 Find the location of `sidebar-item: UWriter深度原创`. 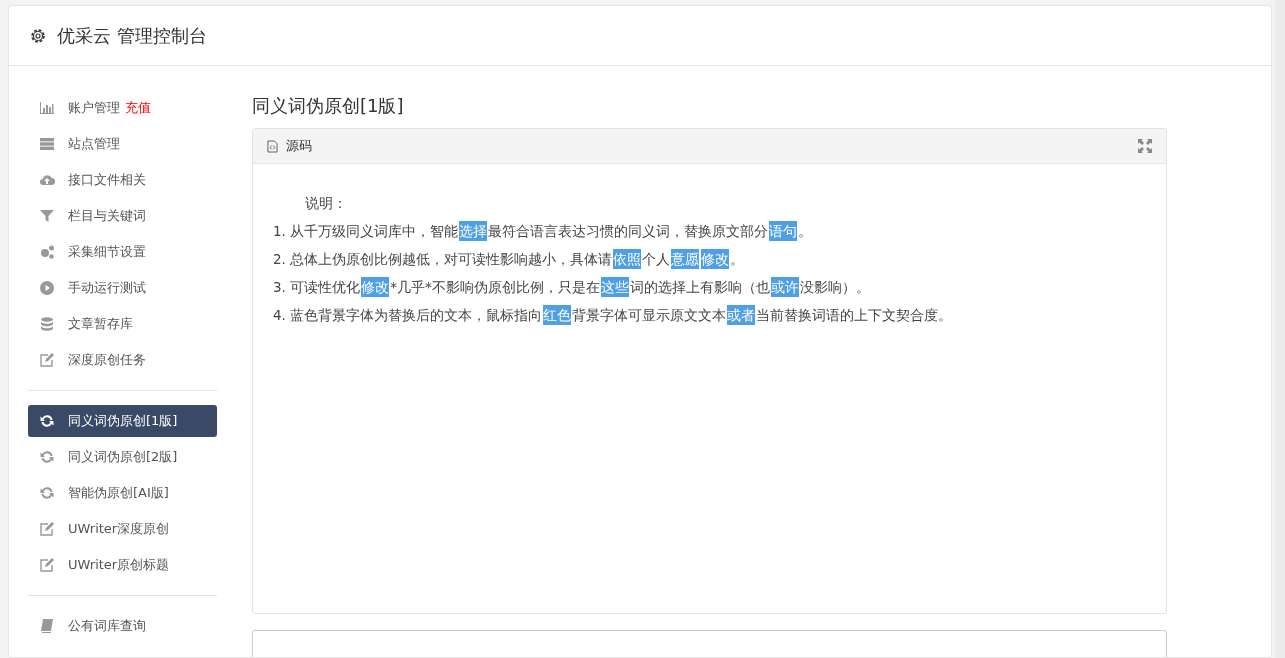

sidebar-item: UWriter深度原创 is located at coordinates (122, 529).